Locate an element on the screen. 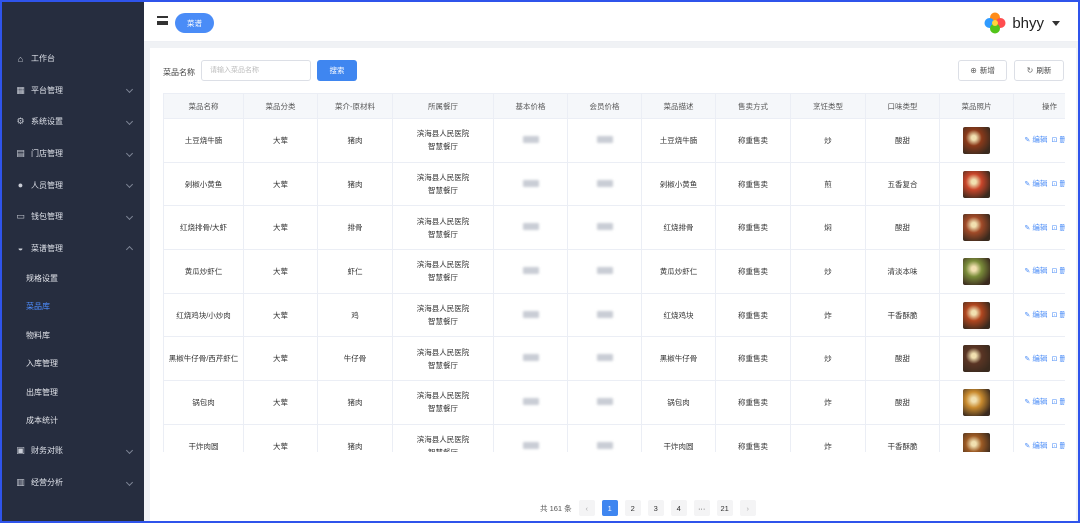  next-page-icon: › is located at coordinates (747, 508).